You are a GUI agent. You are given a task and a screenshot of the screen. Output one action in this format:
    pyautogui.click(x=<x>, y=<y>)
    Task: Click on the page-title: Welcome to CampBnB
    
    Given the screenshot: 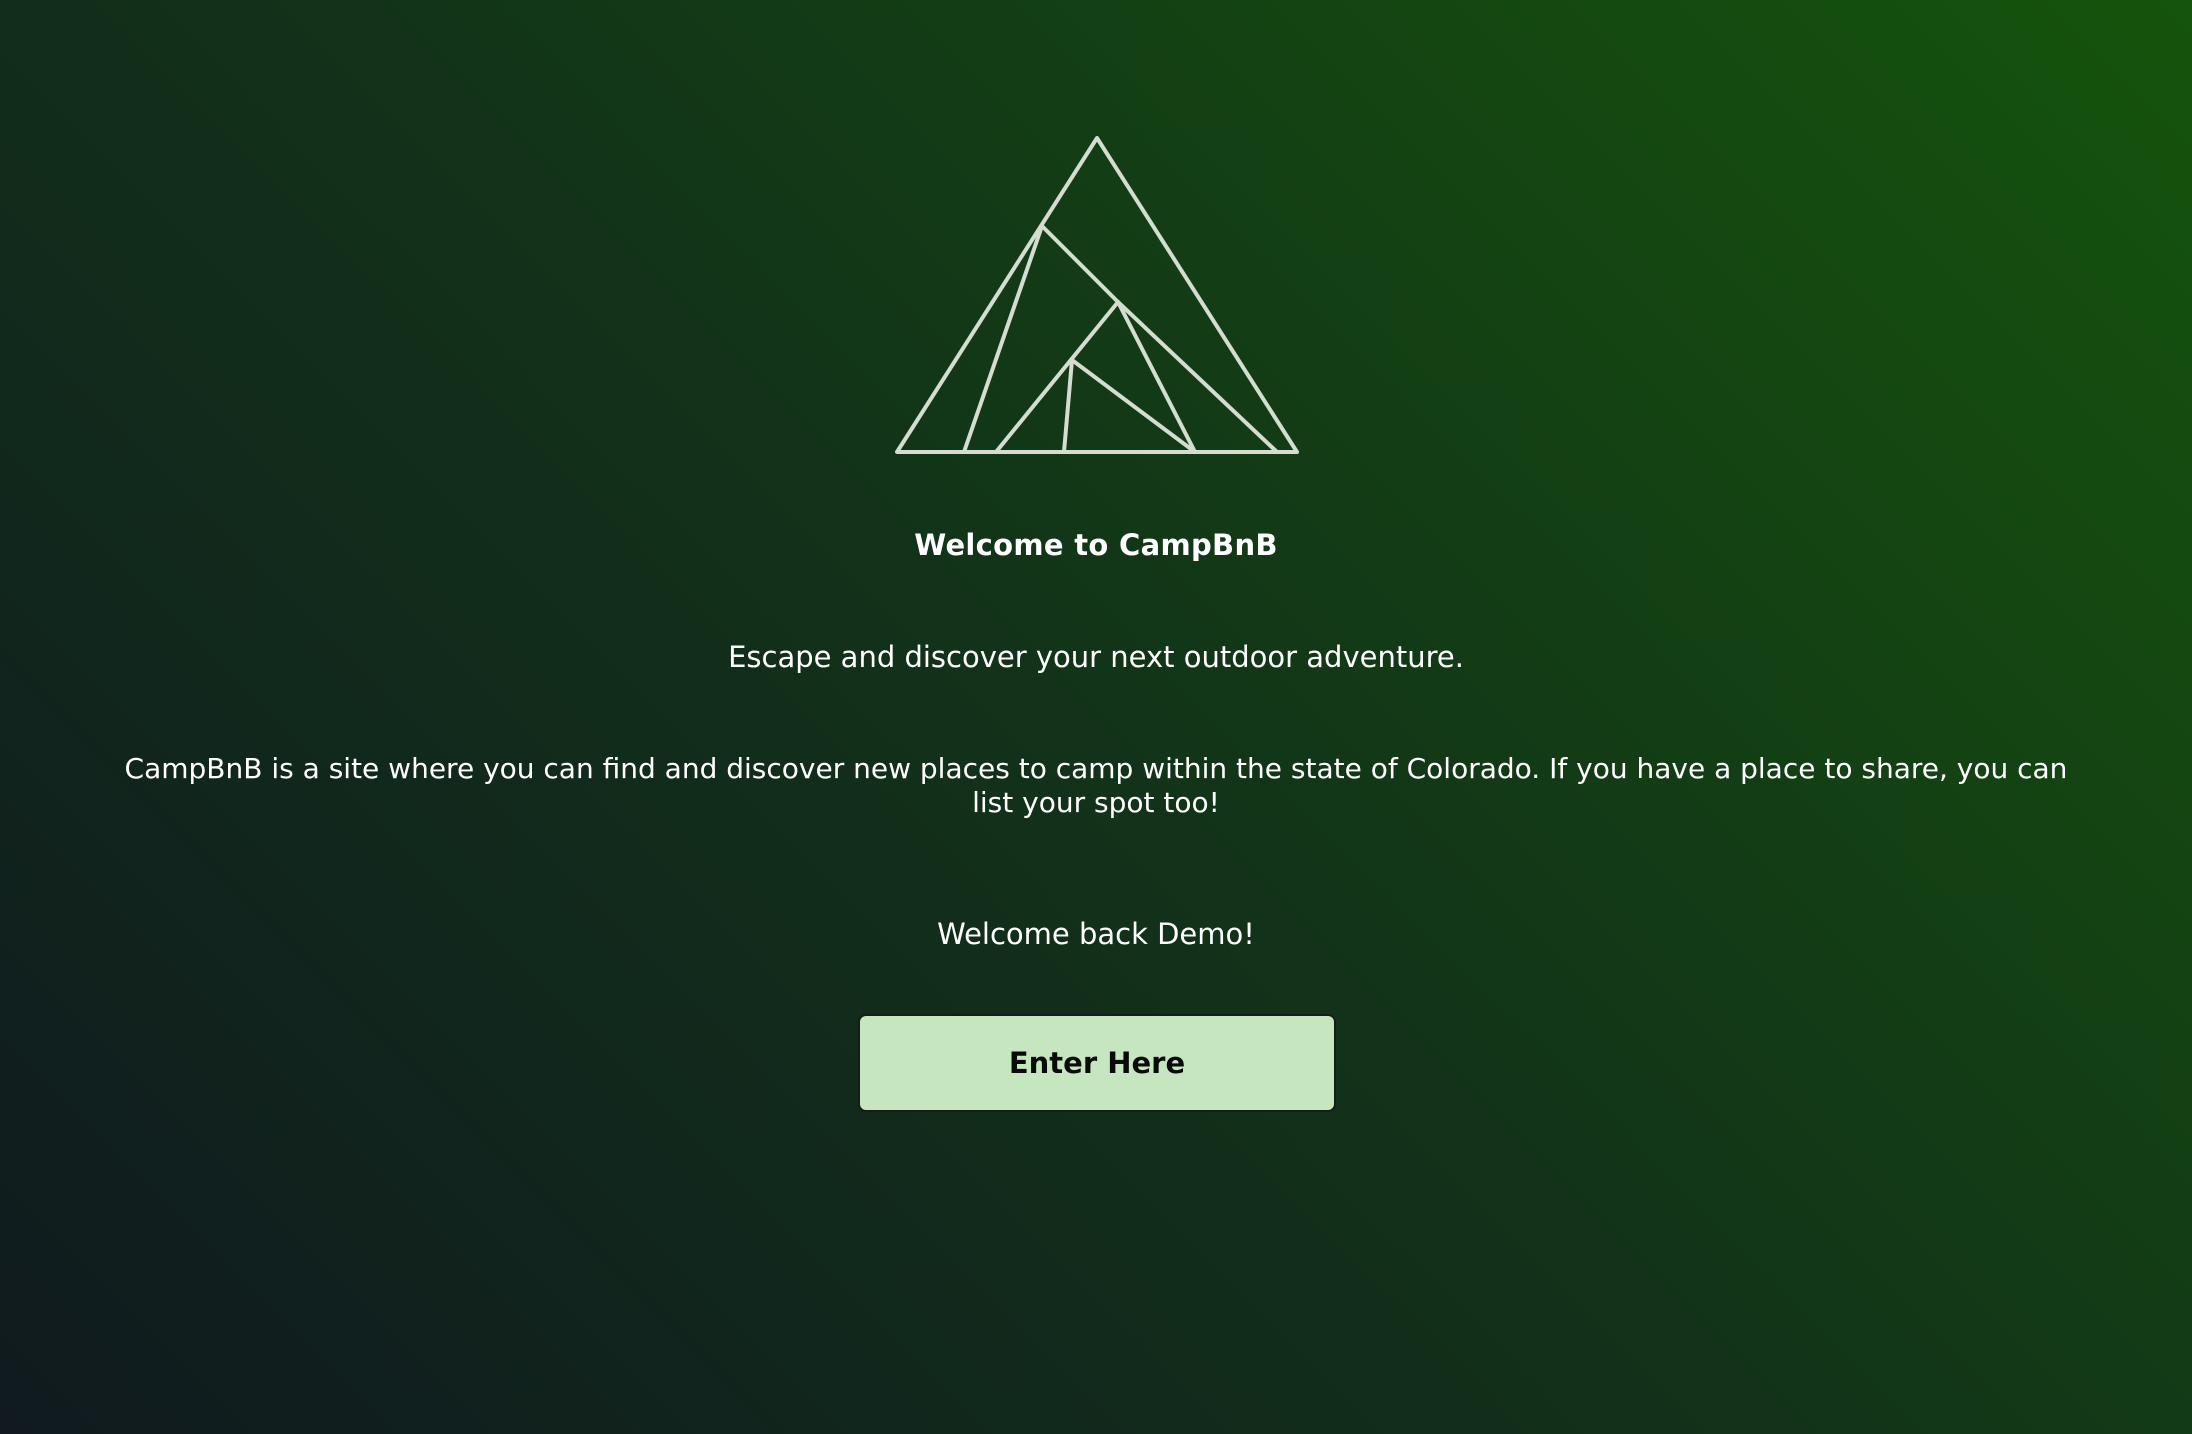 What is the action you would take?
    pyautogui.click(x=1096, y=545)
    